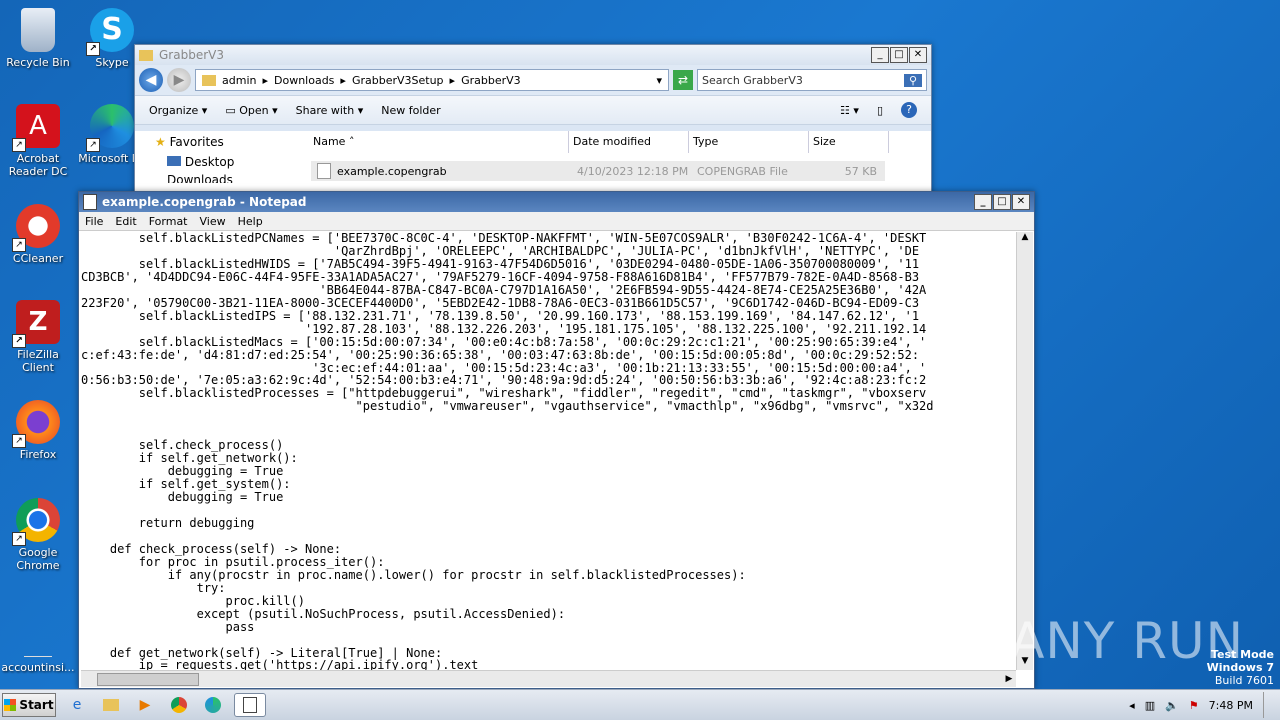  Describe the element at coordinates (179, 705) in the screenshot. I see `chrome-taskbar-icon` at that location.